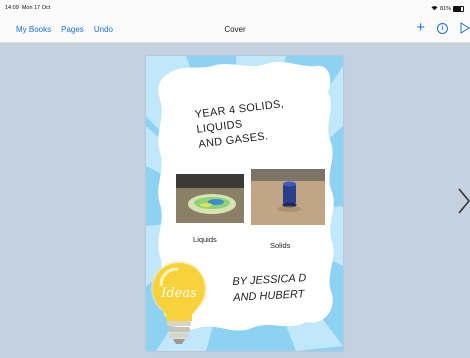 Image resolution: width=470 pixels, height=358 pixels. I want to click on authors-text: BY JESSICA D AND HUBERT, so click(269, 288).